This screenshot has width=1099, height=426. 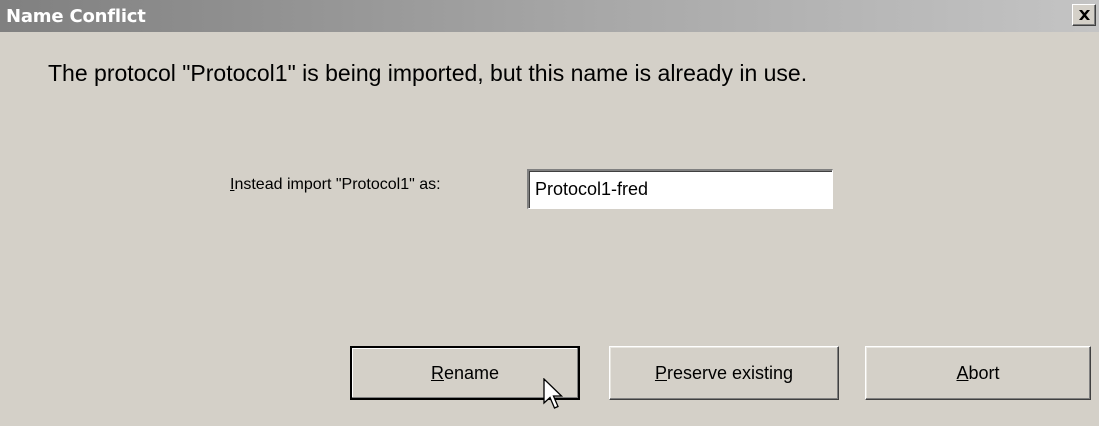 I want to click on rename-field-label: Instead import "Protocol1" as:, so click(x=335, y=185).